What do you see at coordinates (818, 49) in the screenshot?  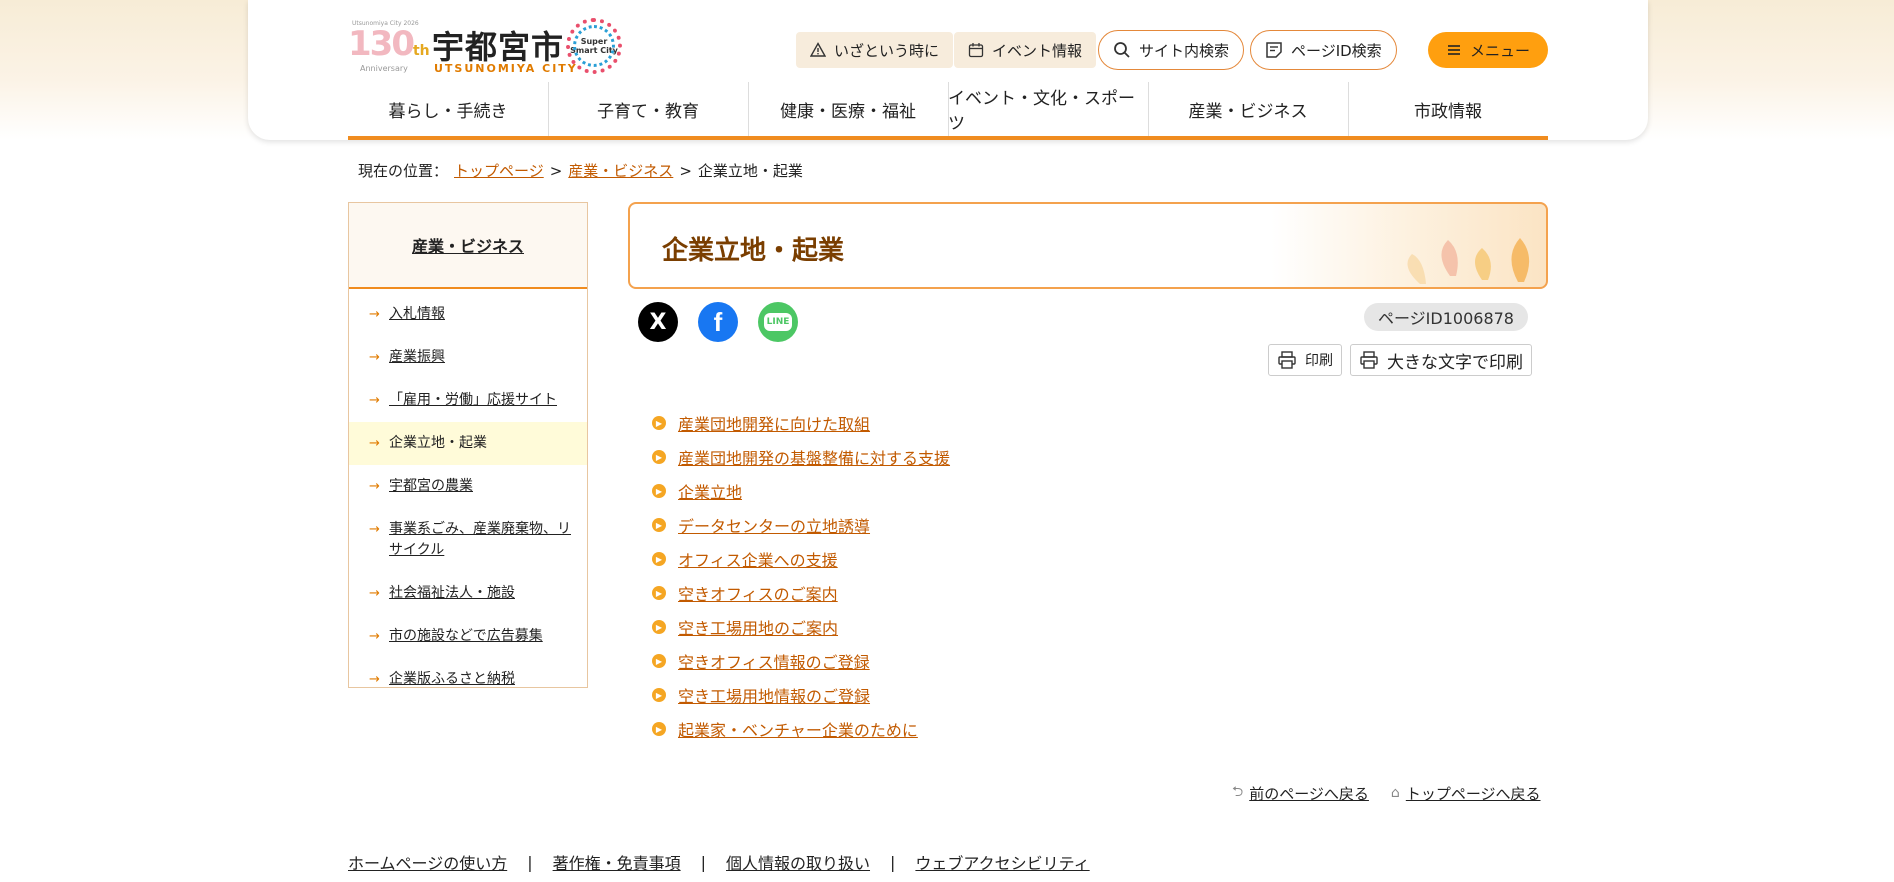 I see `warning-icon` at bounding box center [818, 49].